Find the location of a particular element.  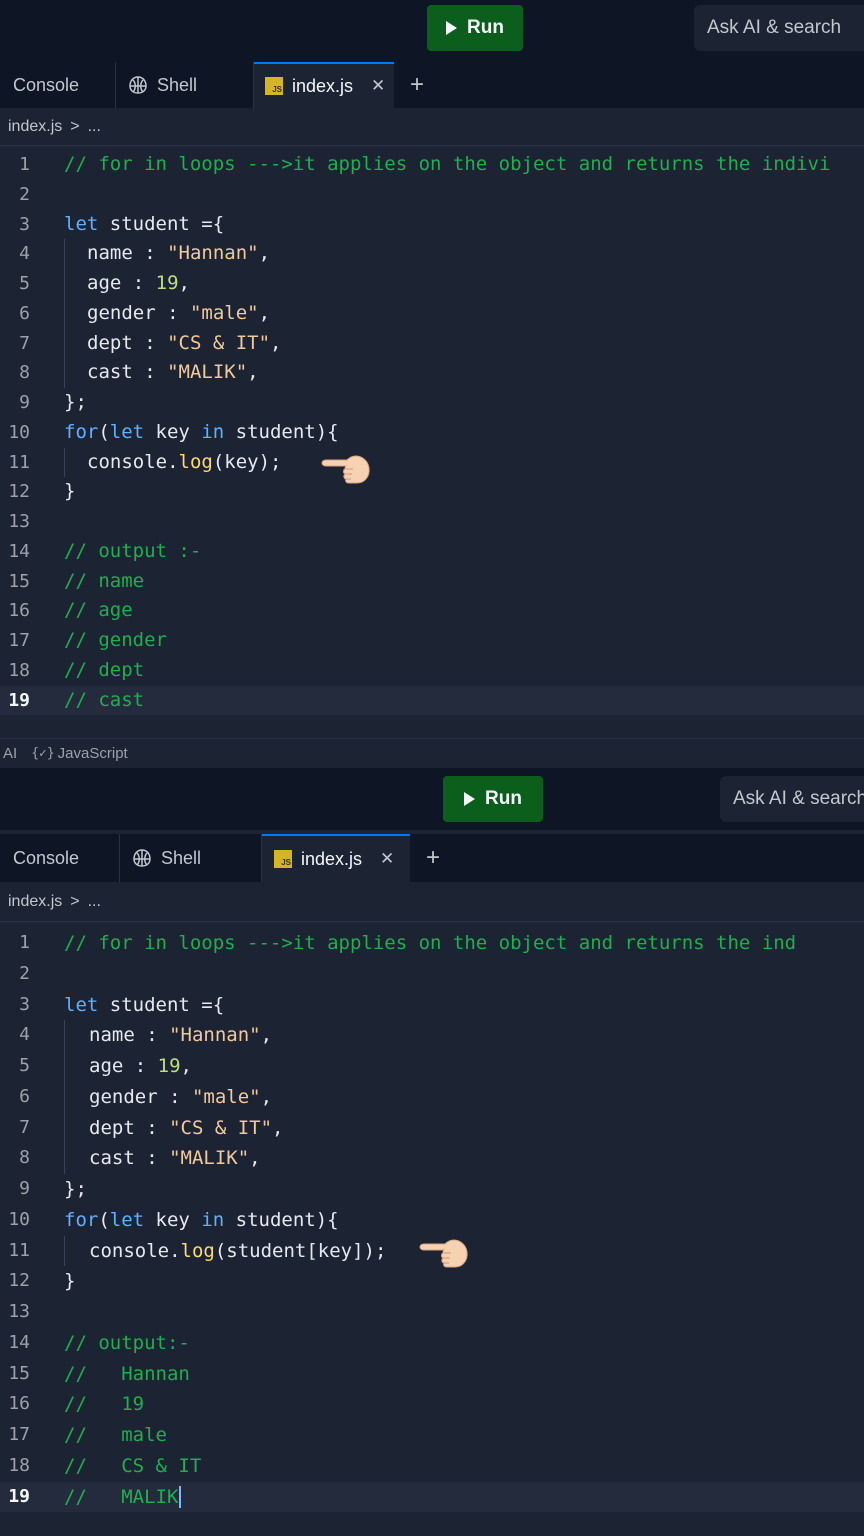

code-text: for(let key in student){ is located at coordinates (201, 431).